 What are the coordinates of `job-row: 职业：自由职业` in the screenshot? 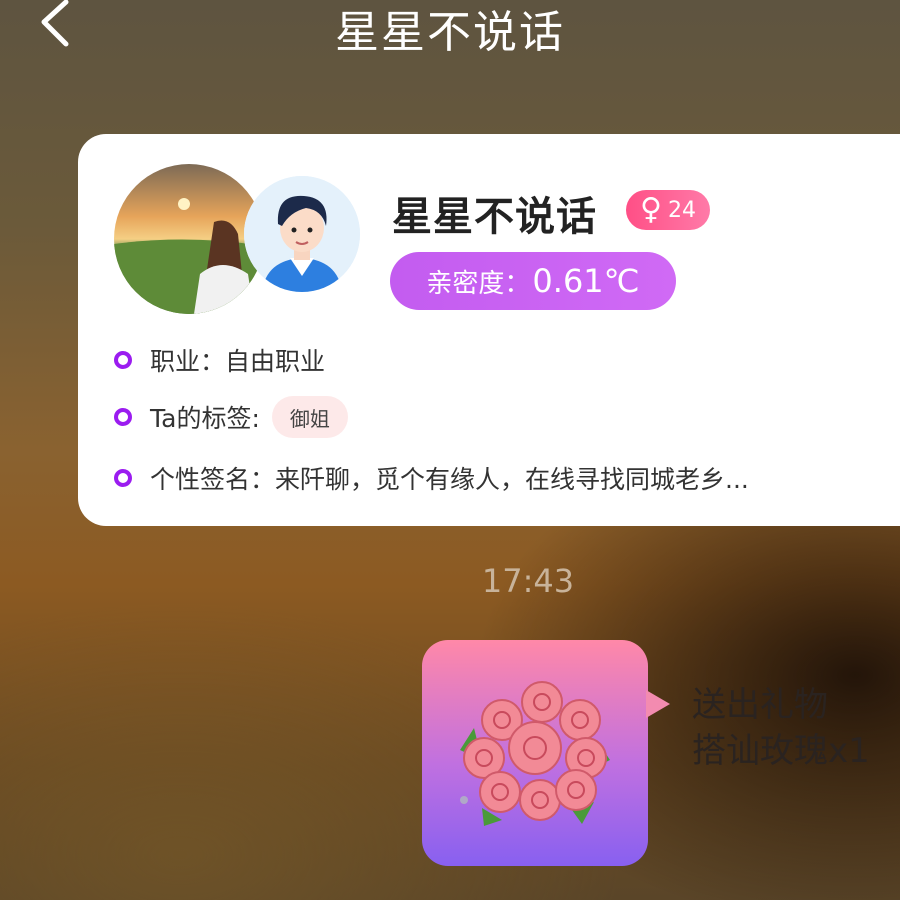 It's located at (219, 360).